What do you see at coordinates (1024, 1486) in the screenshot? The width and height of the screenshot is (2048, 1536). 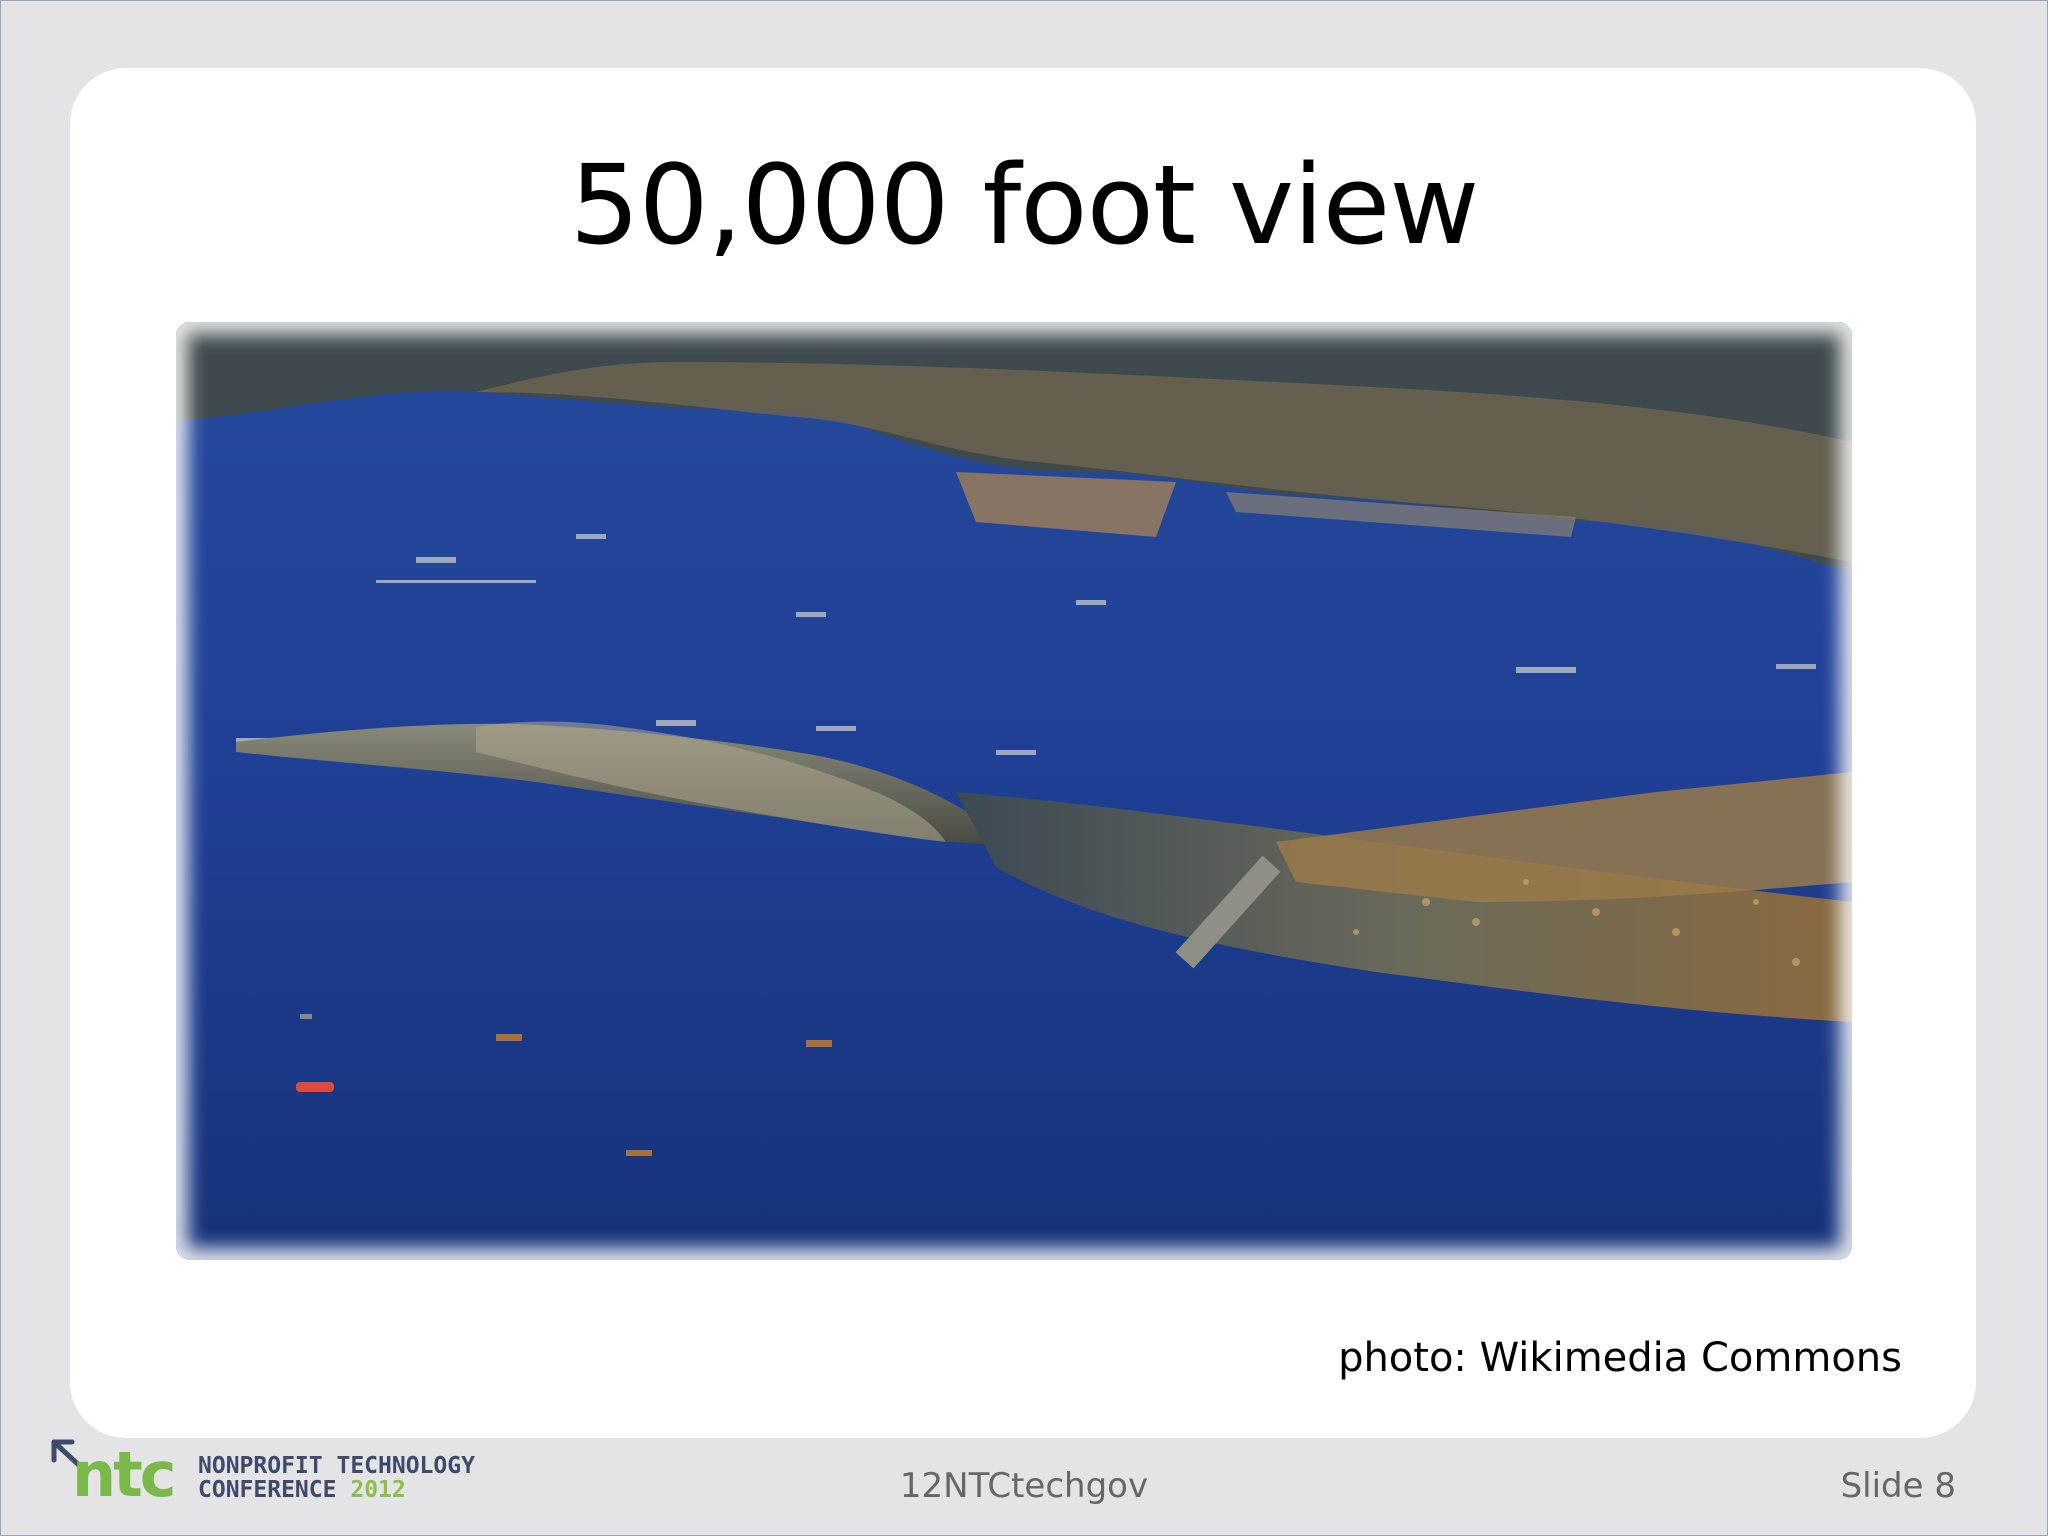 I see `footer-hashtag: 12NTCtechgov` at bounding box center [1024, 1486].